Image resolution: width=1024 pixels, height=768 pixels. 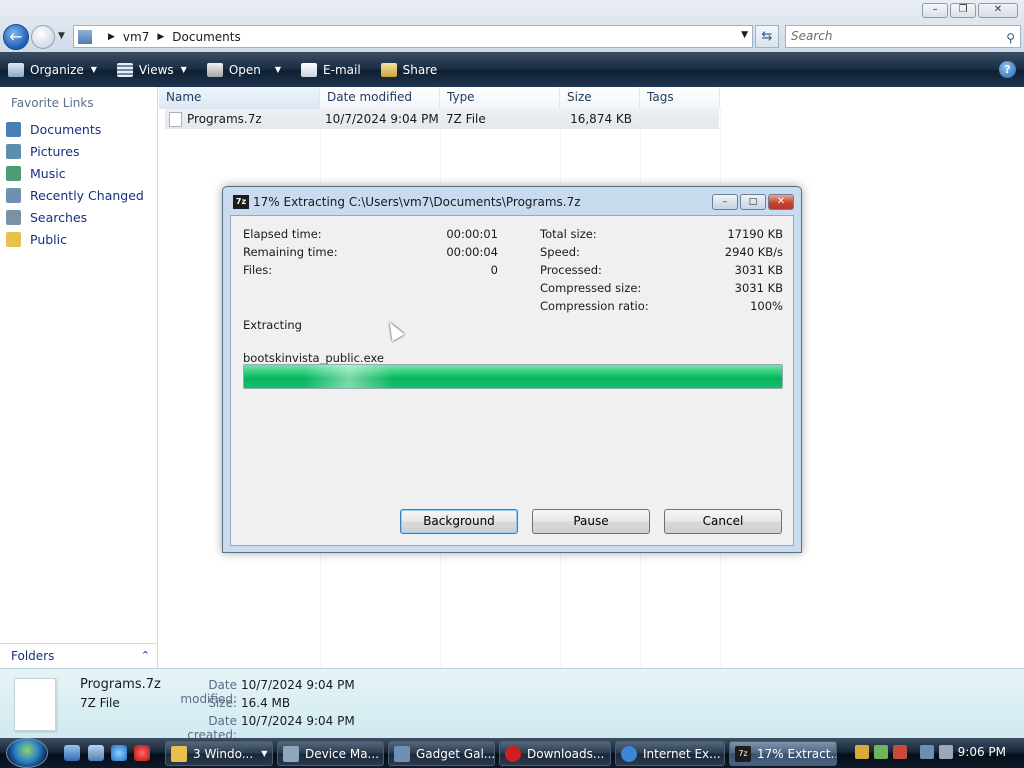 I want to click on opera-icon, so click(x=513, y=753).